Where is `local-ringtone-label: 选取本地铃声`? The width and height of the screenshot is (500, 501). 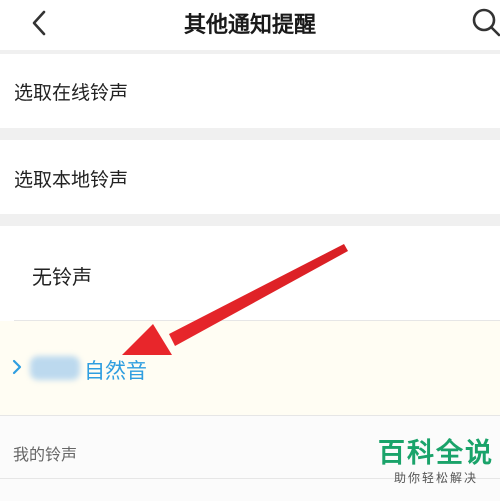
local-ringtone-label: 选取本地铃声 is located at coordinates (71, 180).